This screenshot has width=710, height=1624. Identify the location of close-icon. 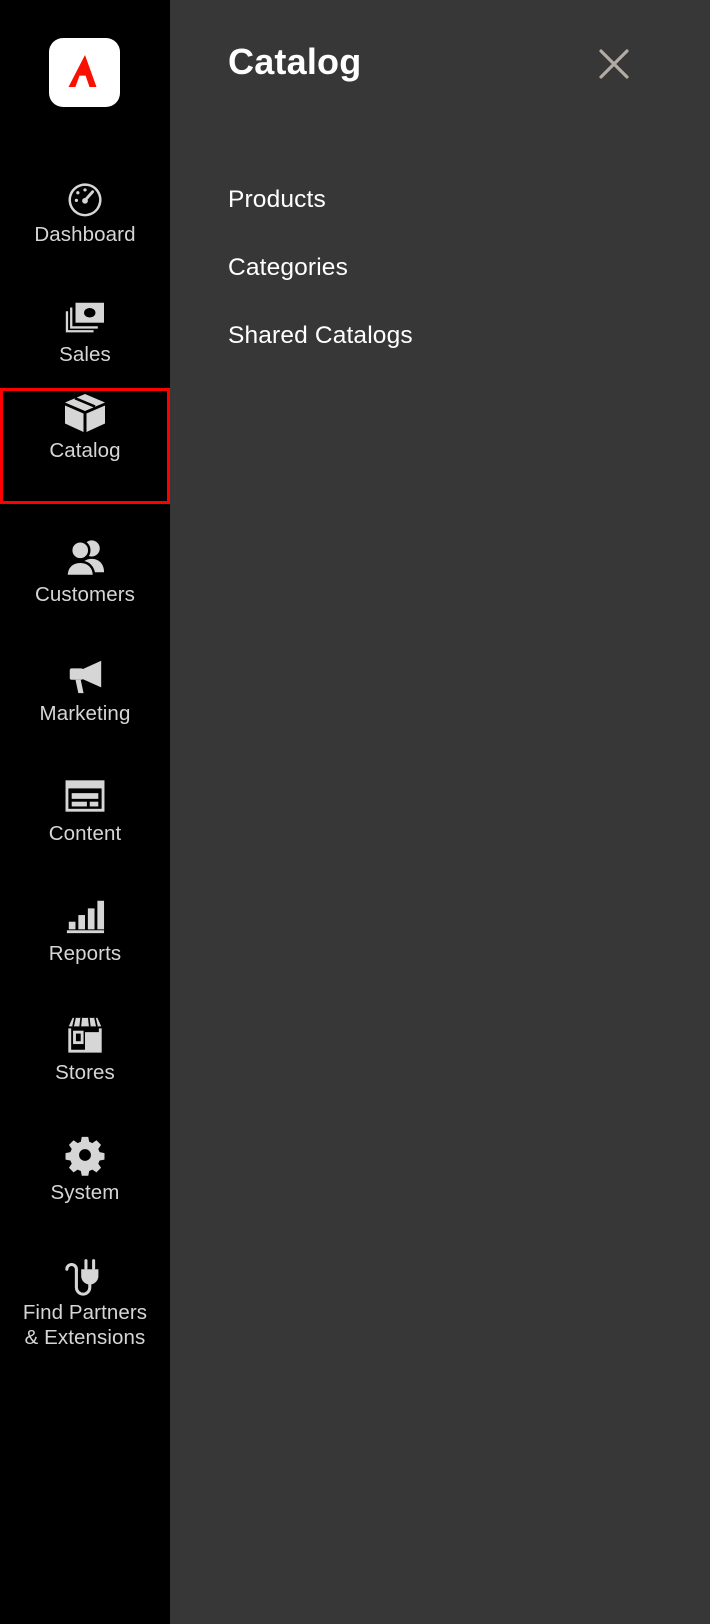
(614, 64).